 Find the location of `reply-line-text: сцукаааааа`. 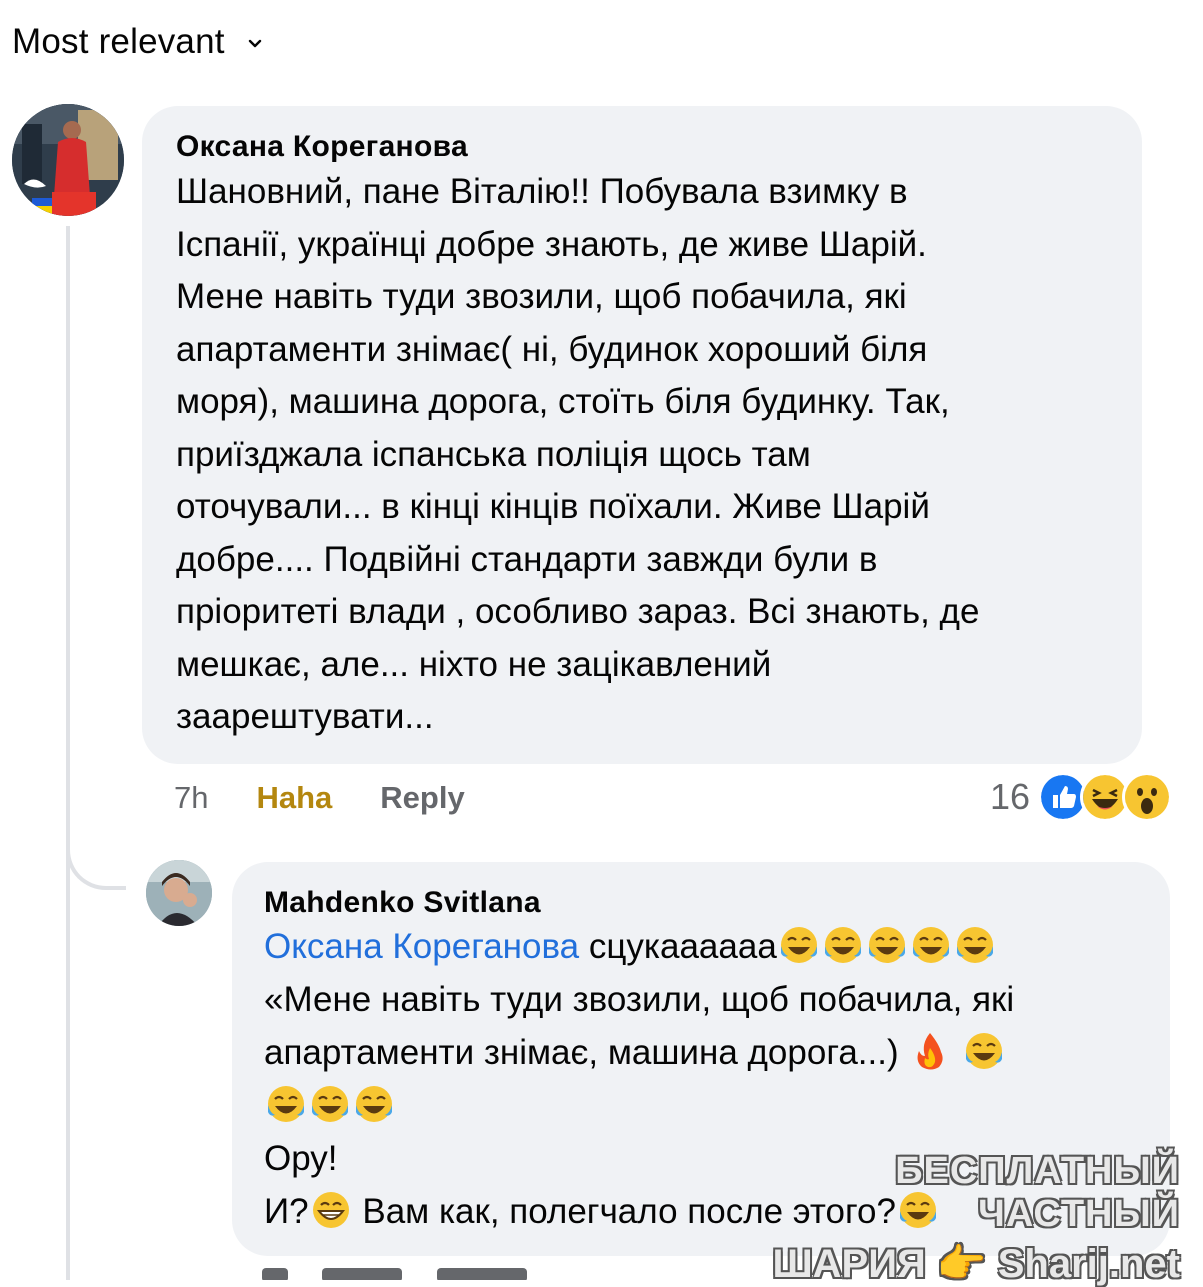

reply-line-text: сцукаааааа is located at coordinates (682, 946).